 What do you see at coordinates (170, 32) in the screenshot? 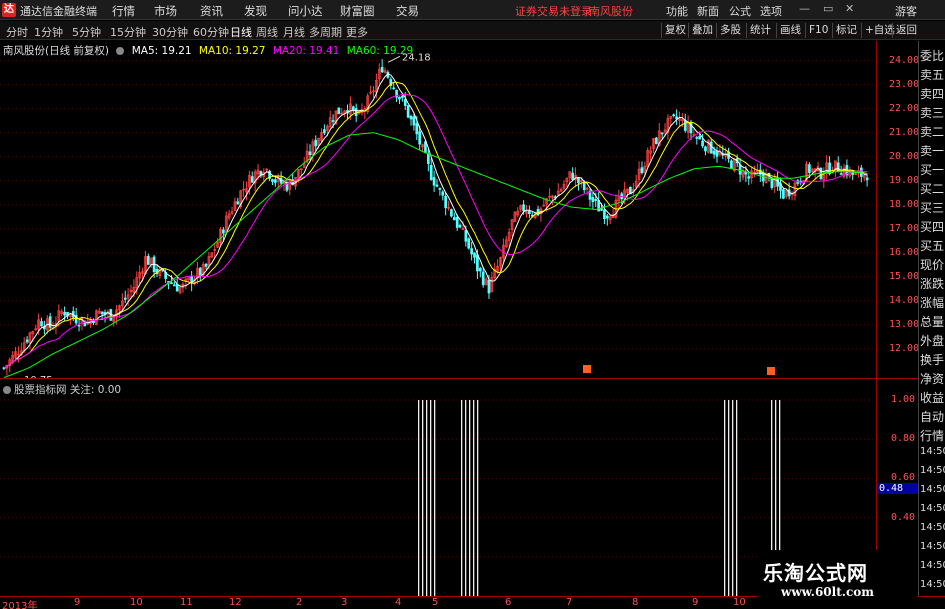
I see `period-30min: 30分钟` at bounding box center [170, 32].